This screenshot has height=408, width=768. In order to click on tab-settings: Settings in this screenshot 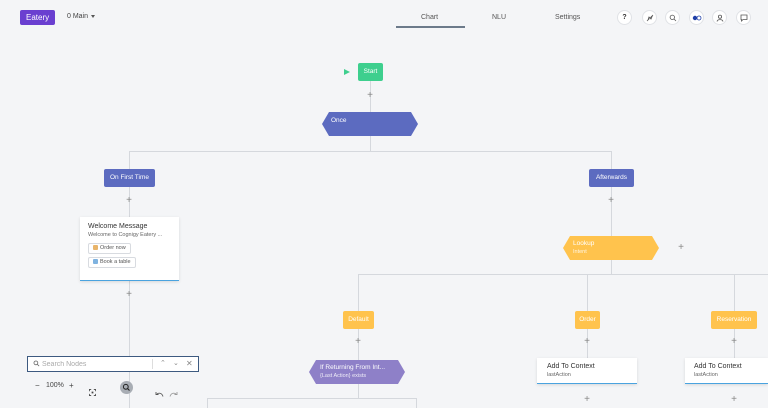, I will do `click(567, 17)`.